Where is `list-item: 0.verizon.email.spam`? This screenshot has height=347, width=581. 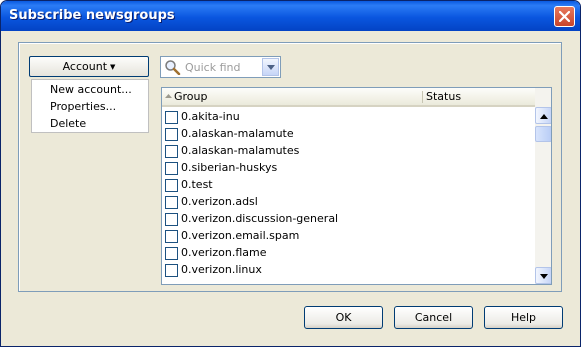
list-item: 0.verizon.email.spam is located at coordinates (348, 236).